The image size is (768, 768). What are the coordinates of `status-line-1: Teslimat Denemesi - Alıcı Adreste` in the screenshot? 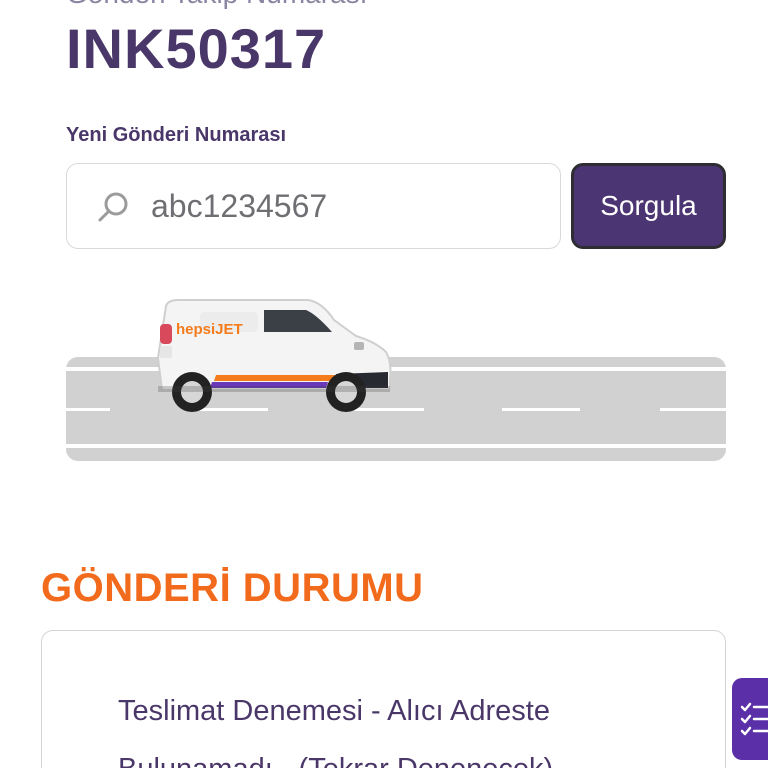 It's located at (334, 711).